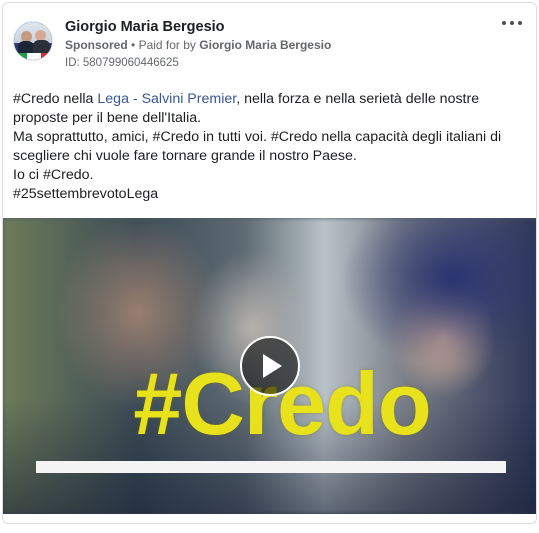 This screenshot has width=539, height=533. I want to click on post-paragraph: Io ci #Credo., so click(53, 175).